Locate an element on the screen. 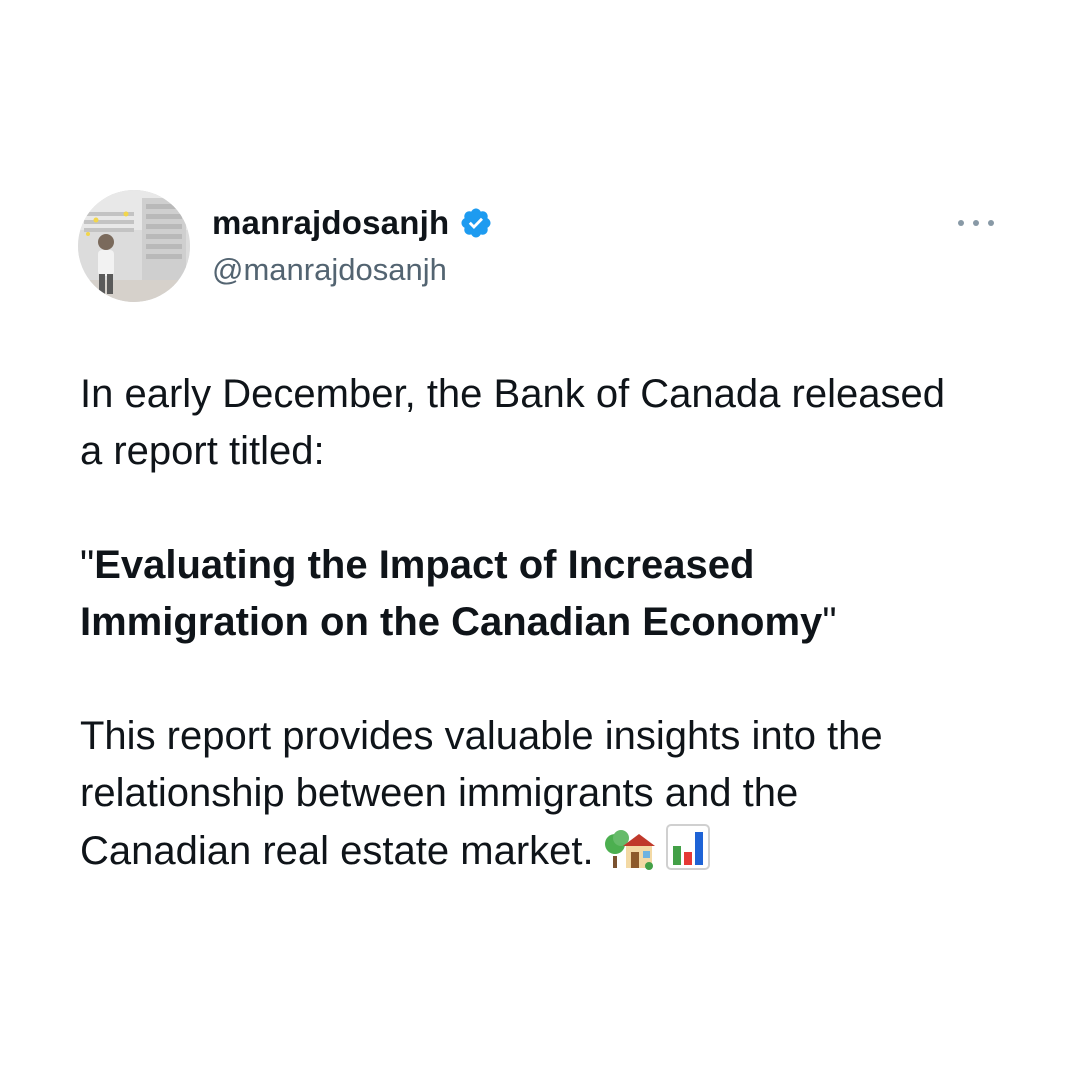 The width and height of the screenshot is (1080, 1080). avatar is located at coordinates (134, 246).